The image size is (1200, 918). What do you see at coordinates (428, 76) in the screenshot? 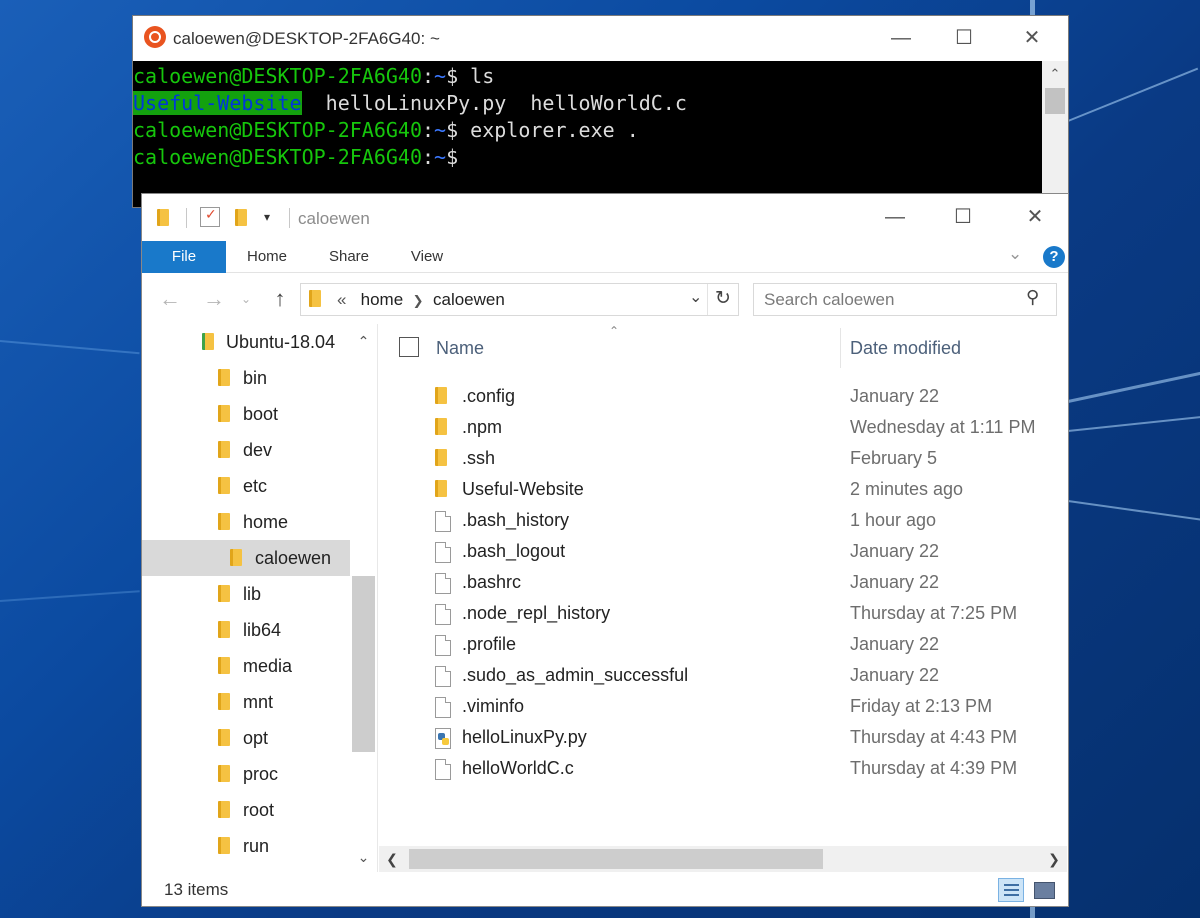
I see `terminal-sep: :` at bounding box center [428, 76].